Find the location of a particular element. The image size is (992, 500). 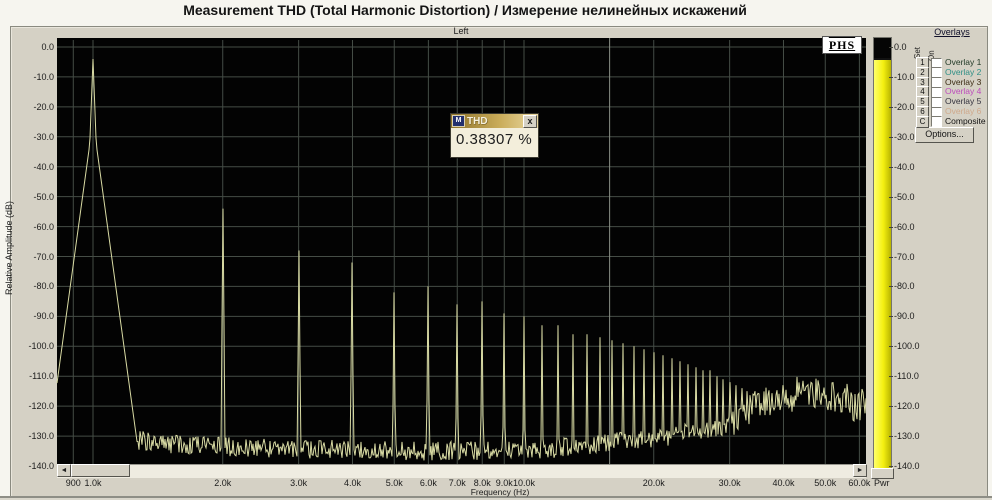

overlay-label-4: Overlay 4 is located at coordinates (963, 91).